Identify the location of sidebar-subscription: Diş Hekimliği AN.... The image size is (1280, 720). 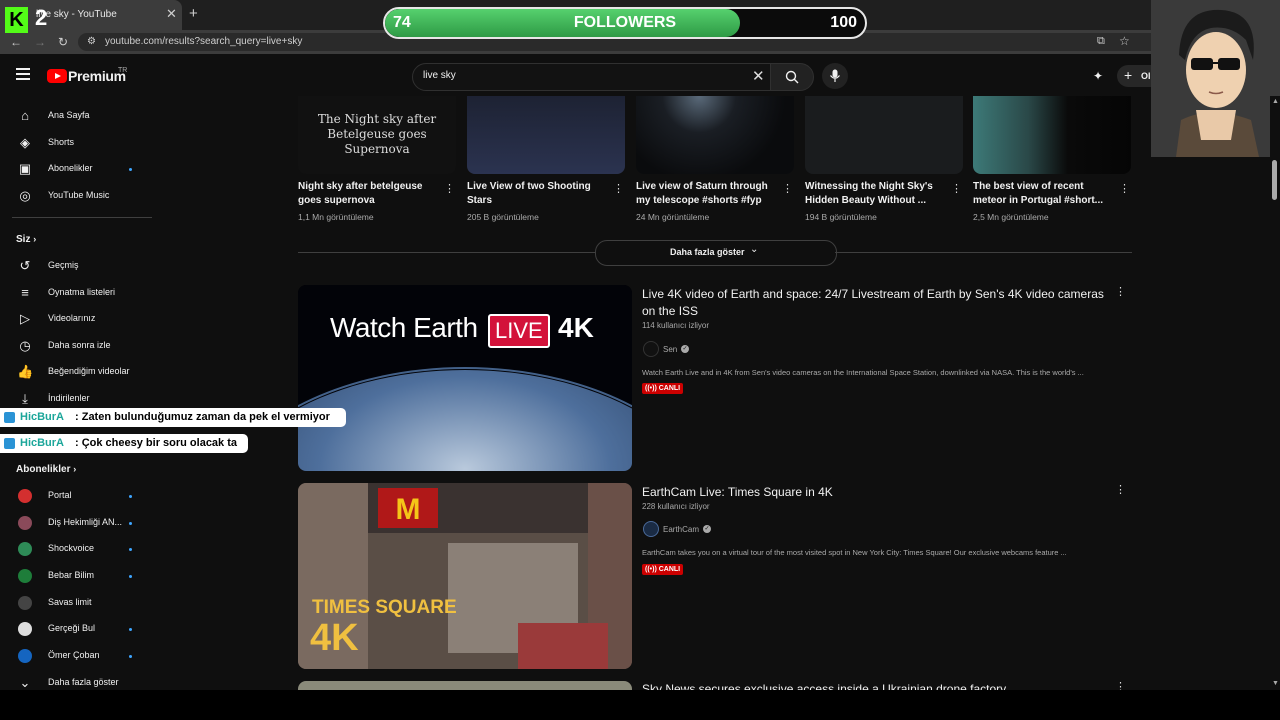
(76, 523).